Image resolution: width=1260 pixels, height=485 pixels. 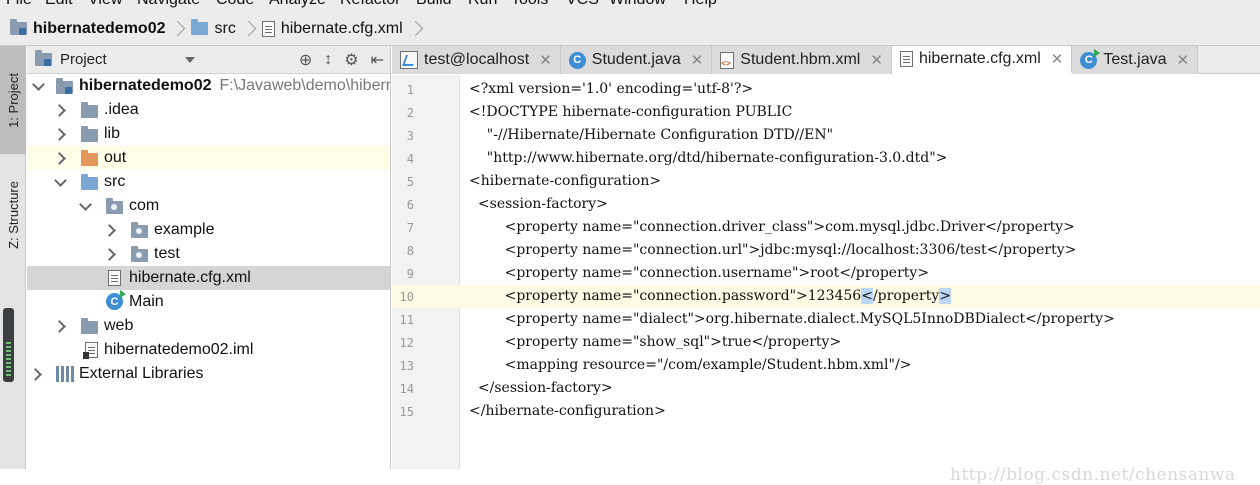 What do you see at coordinates (826, 204) in the screenshot?
I see `code-line: 6 <session-factory>` at bounding box center [826, 204].